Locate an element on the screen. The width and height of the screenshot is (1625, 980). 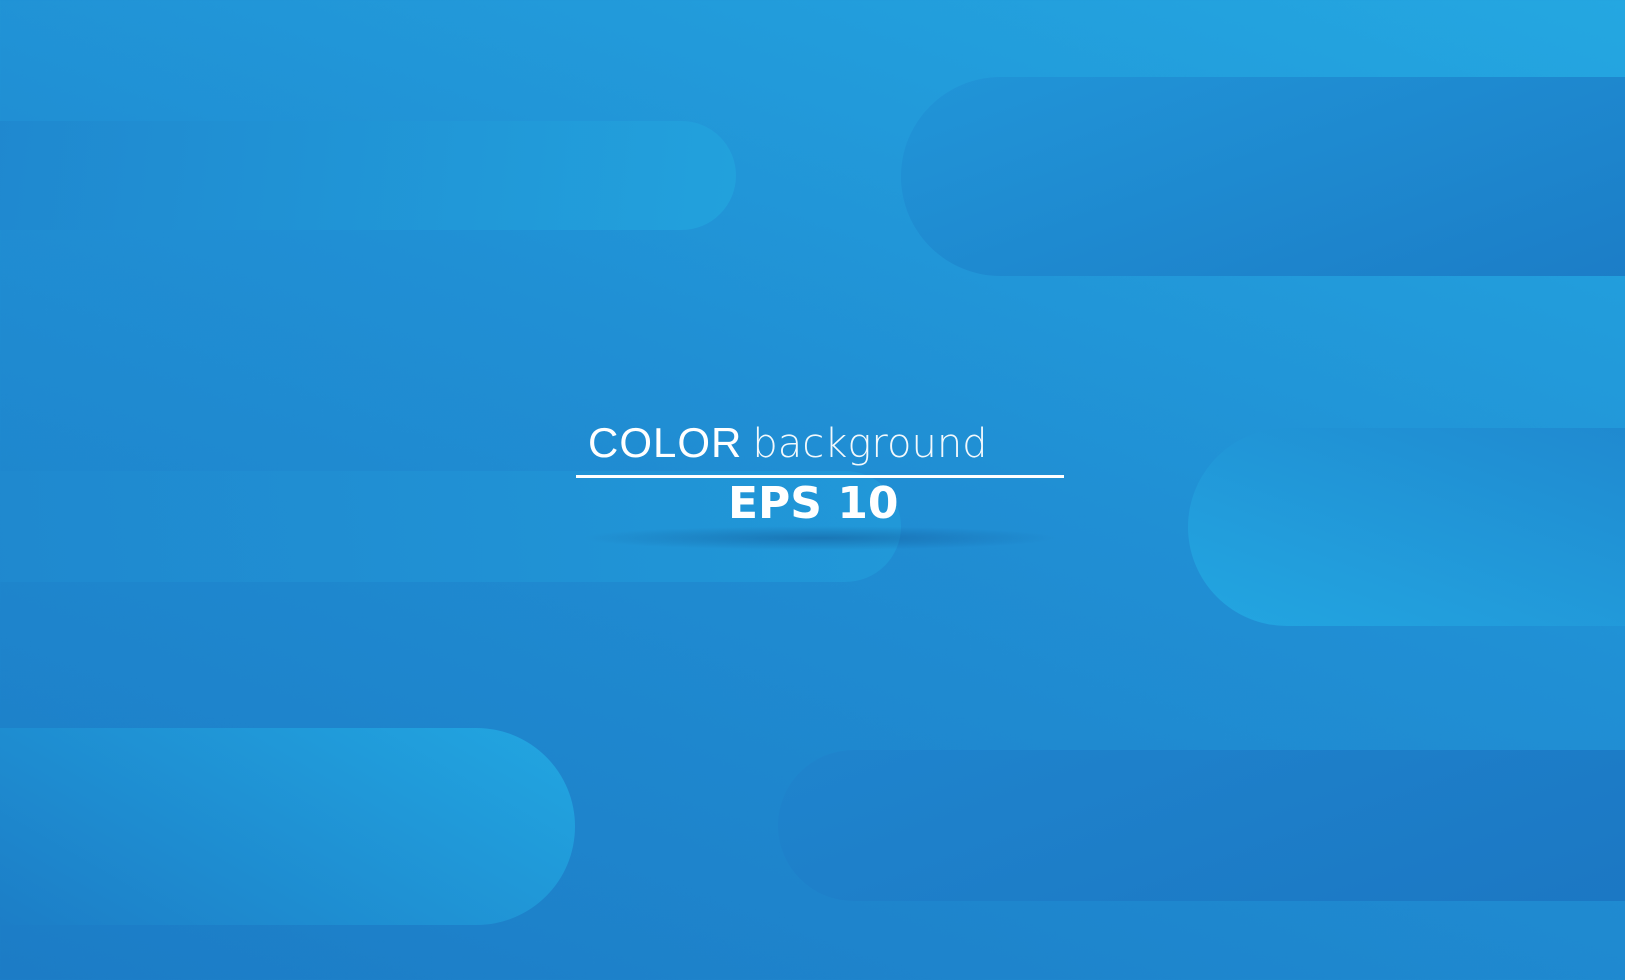
decorative-pill-top-left is located at coordinates (368, 175).